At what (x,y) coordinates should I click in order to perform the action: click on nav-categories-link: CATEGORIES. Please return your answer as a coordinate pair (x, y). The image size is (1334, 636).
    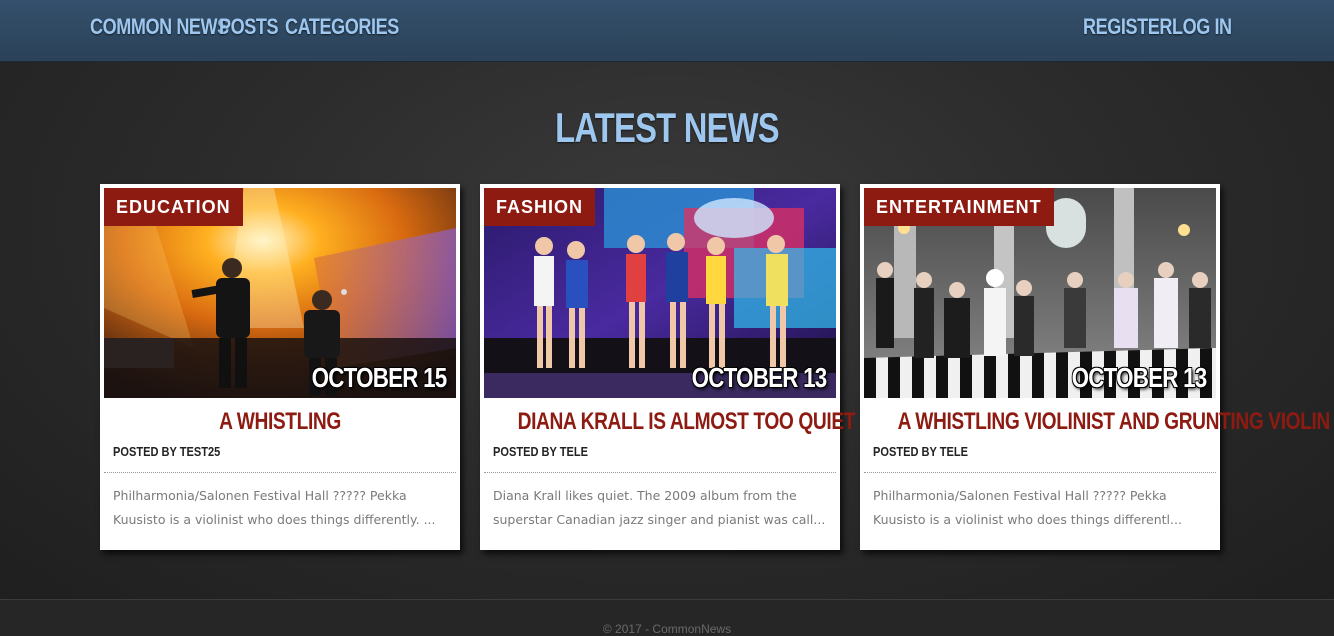
    Looking at the image, I should click on (342, 27).